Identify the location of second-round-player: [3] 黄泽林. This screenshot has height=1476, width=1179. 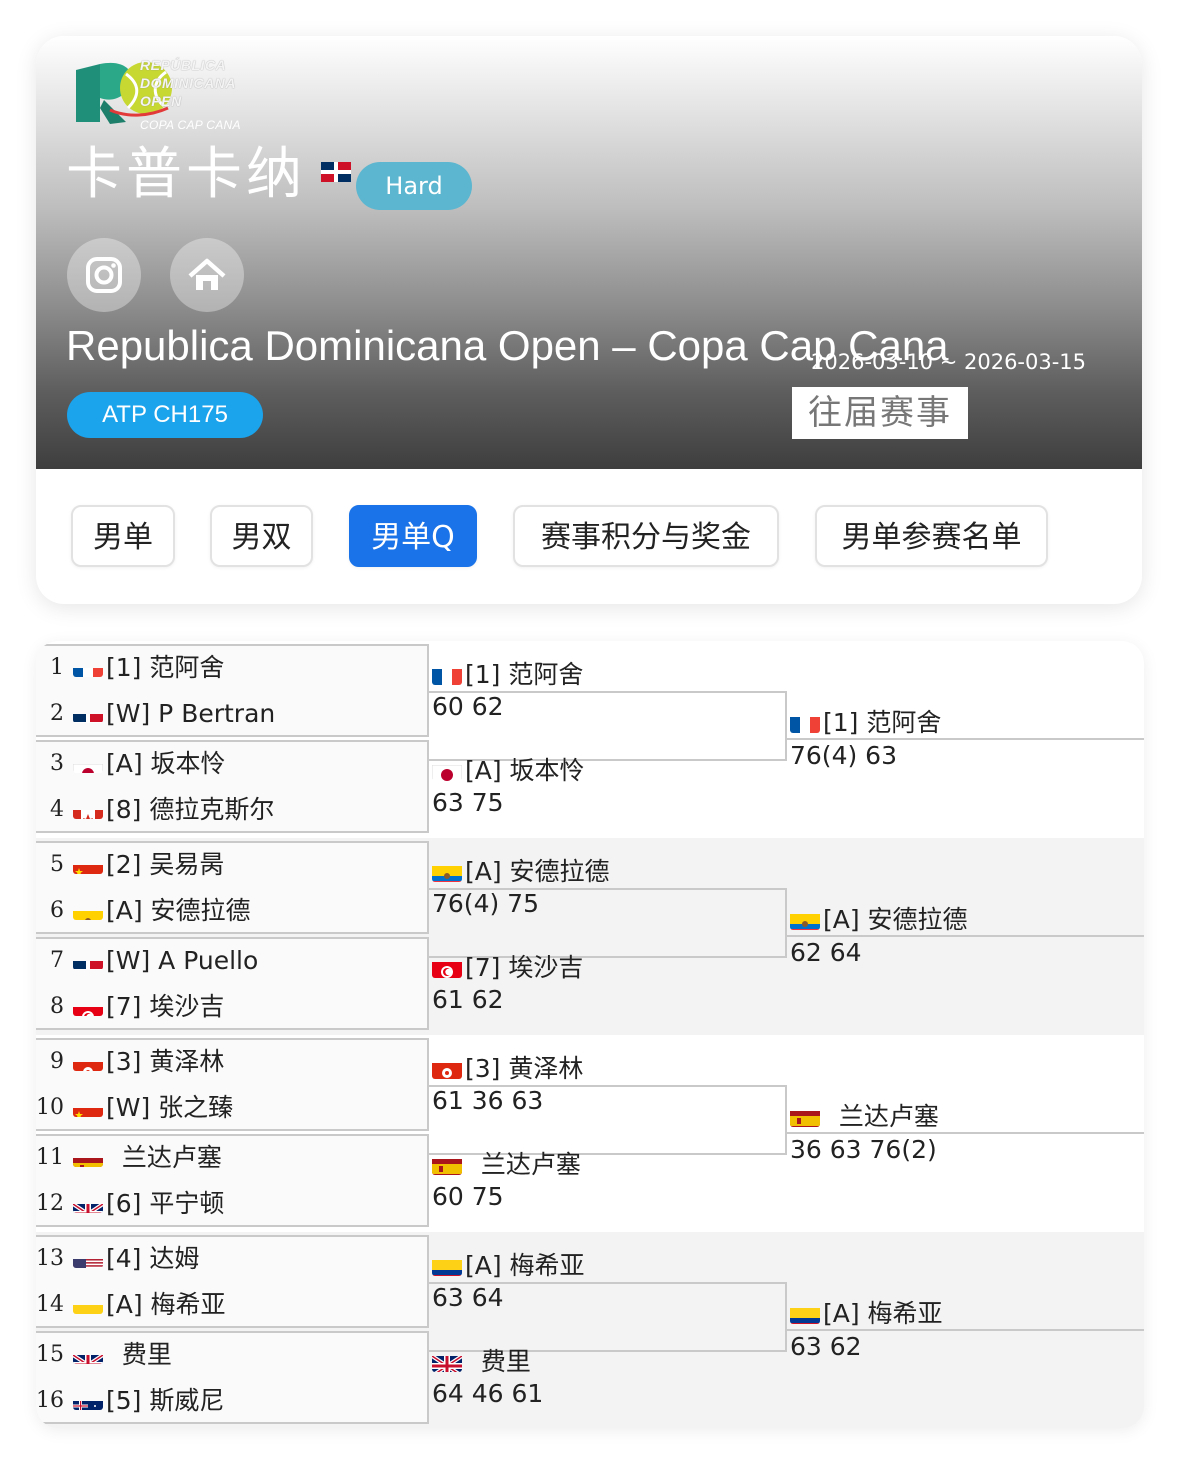
(602, 1069).